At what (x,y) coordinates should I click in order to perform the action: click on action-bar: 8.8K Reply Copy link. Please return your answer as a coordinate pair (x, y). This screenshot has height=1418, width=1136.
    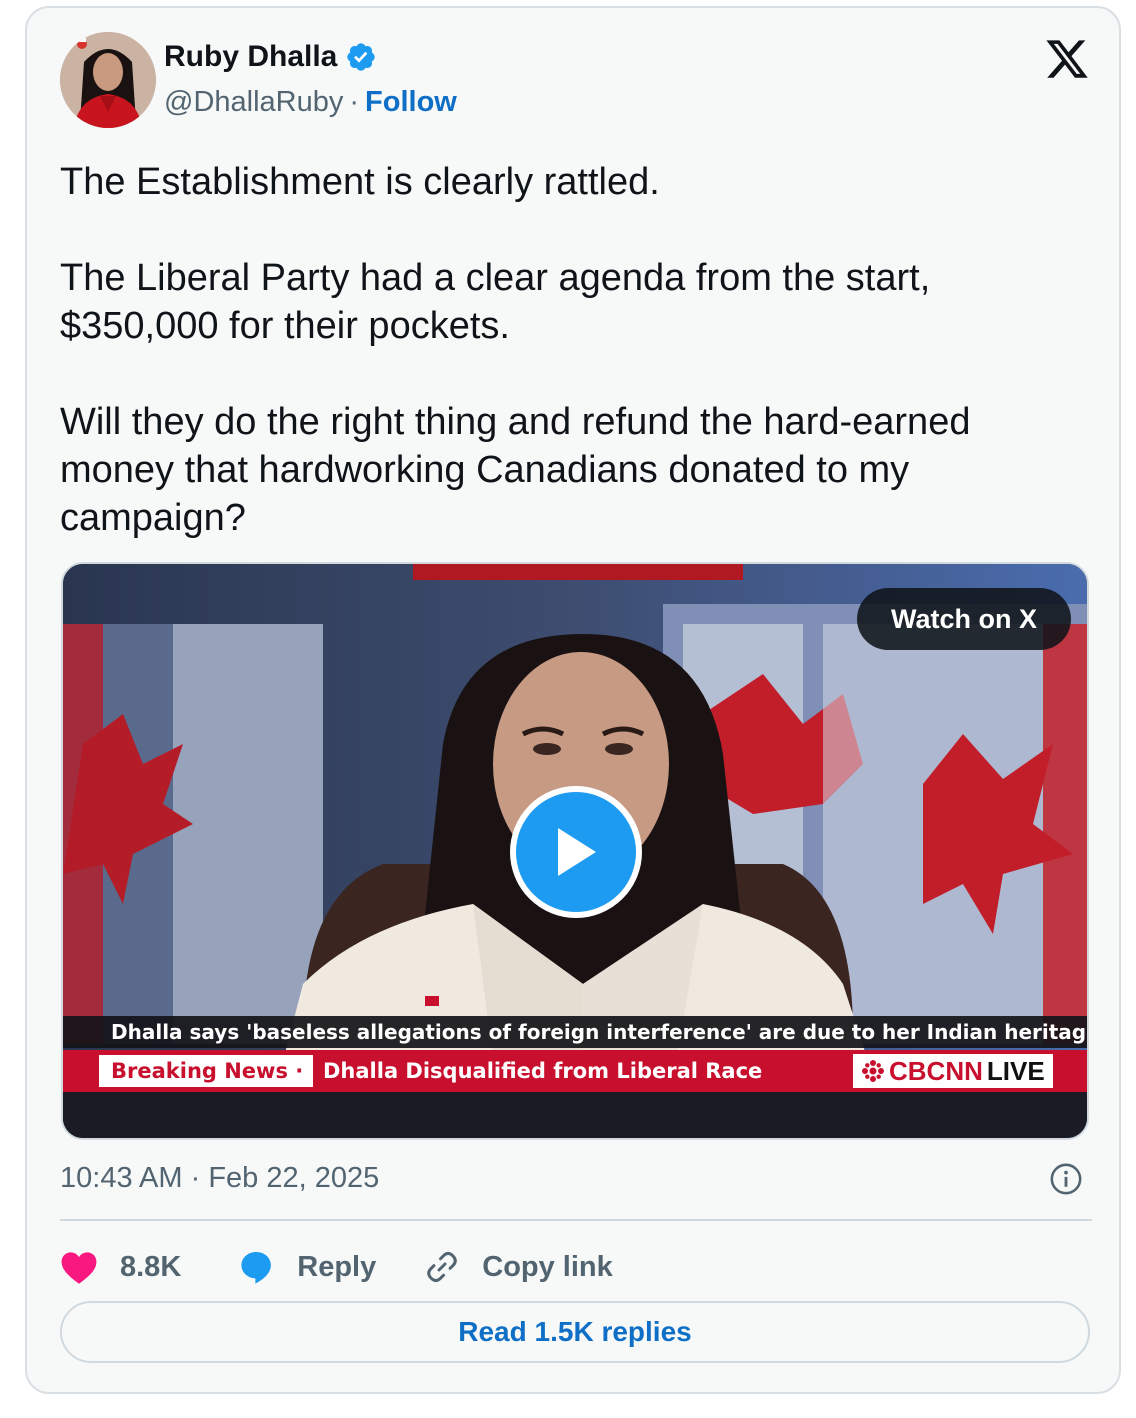
    Looking at the image, I should click on (336, 1267).